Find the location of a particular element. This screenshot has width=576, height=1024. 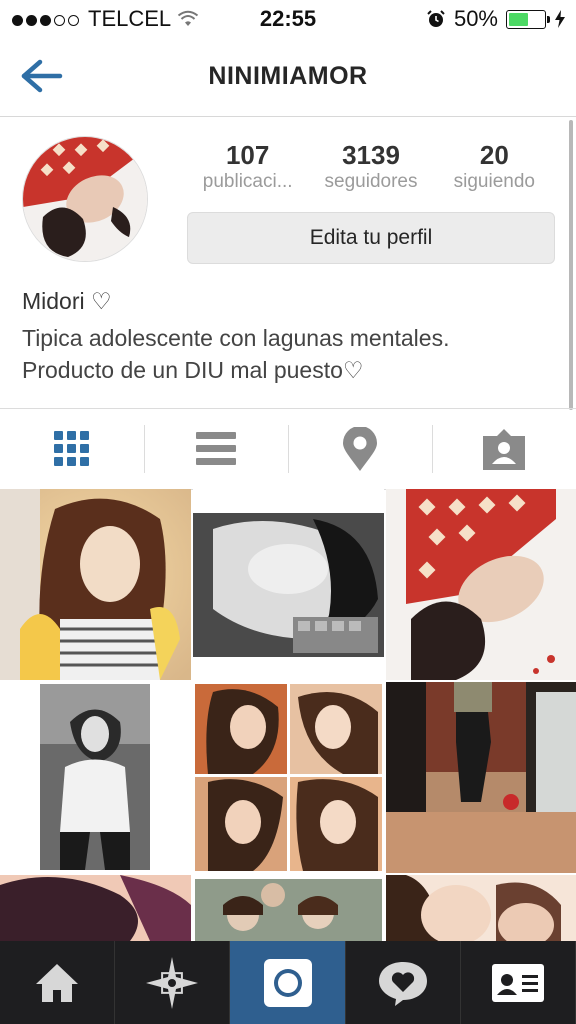

status-bar: TELCEL 22:55 50% is located at coordinates (288, 19).